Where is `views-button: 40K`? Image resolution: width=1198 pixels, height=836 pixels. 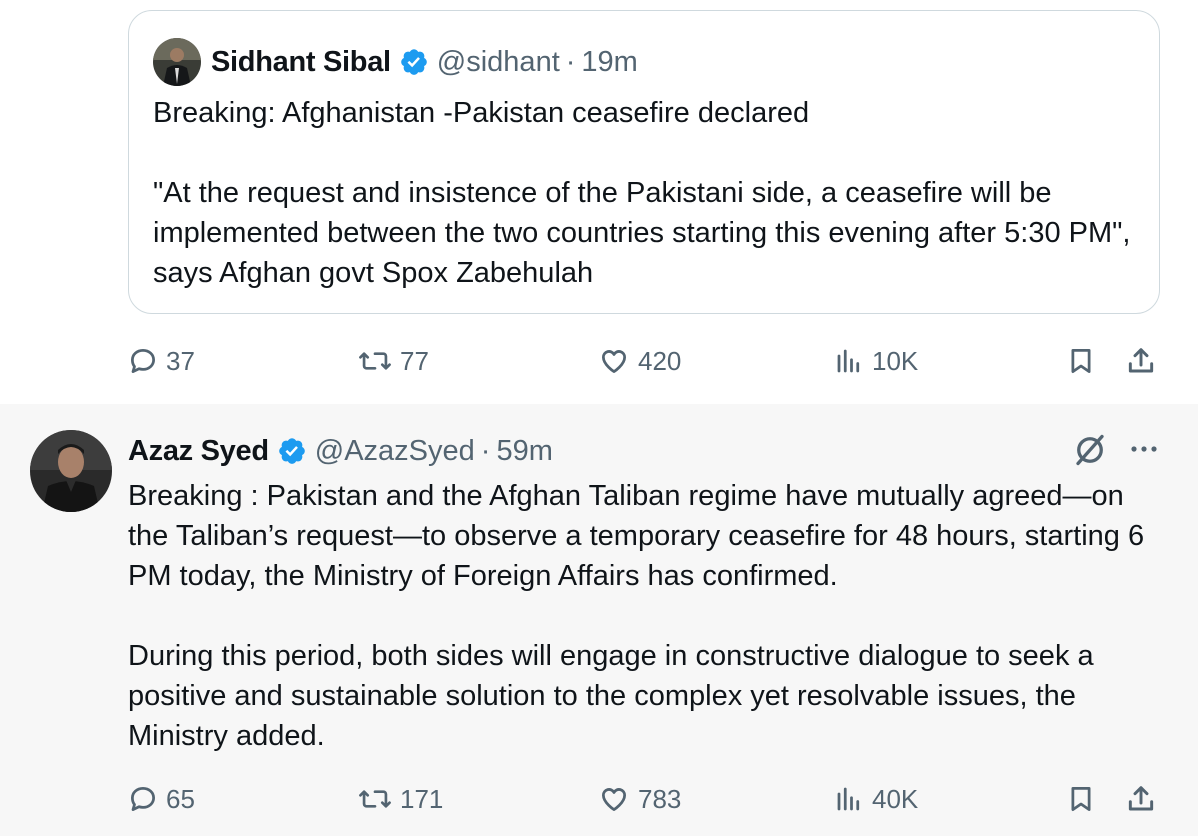
views-button: 40K is located at coordinates (876, 799).